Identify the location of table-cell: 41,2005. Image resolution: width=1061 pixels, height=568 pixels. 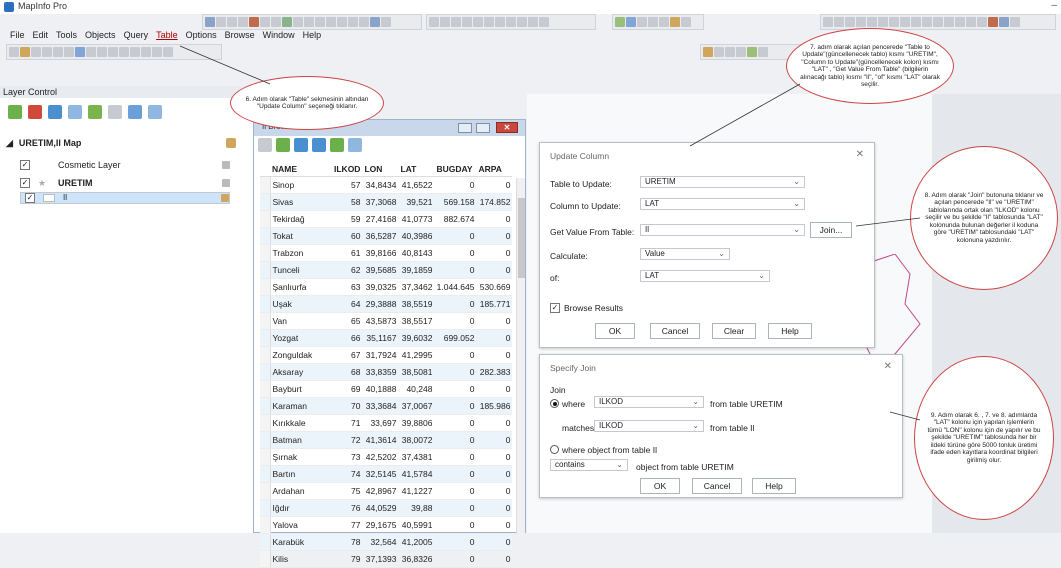
(416, 542).